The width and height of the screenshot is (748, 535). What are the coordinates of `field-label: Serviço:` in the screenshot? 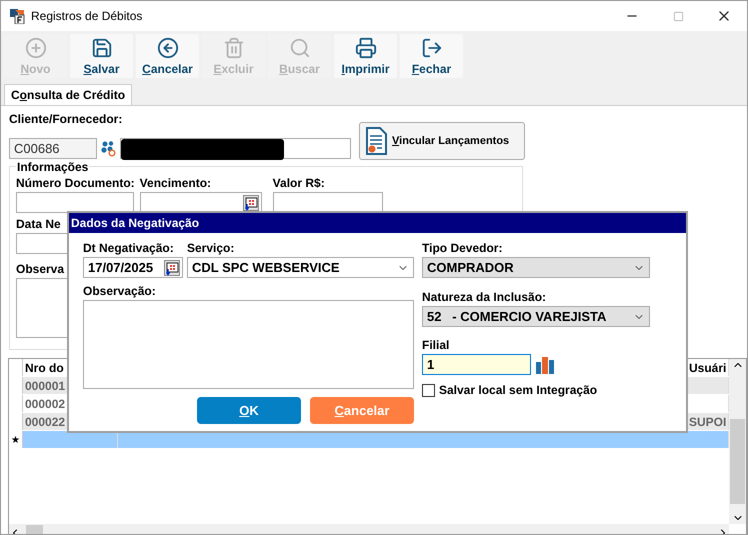 It's located at (210, 248).